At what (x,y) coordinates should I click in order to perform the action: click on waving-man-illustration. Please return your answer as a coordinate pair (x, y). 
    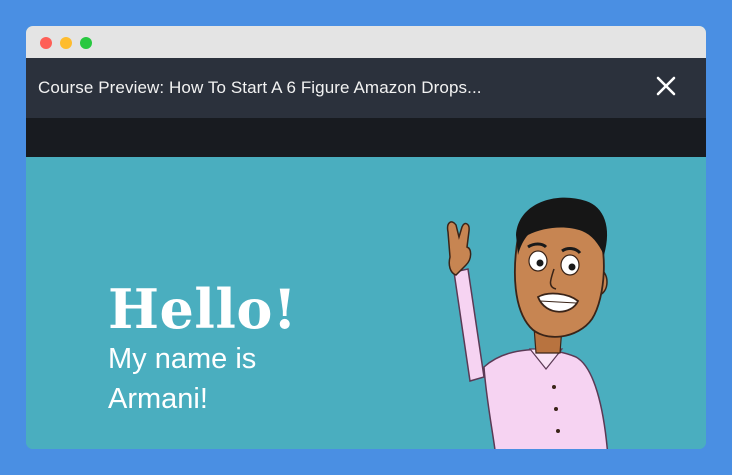
    Looking at the image, I should click on (527, 323).